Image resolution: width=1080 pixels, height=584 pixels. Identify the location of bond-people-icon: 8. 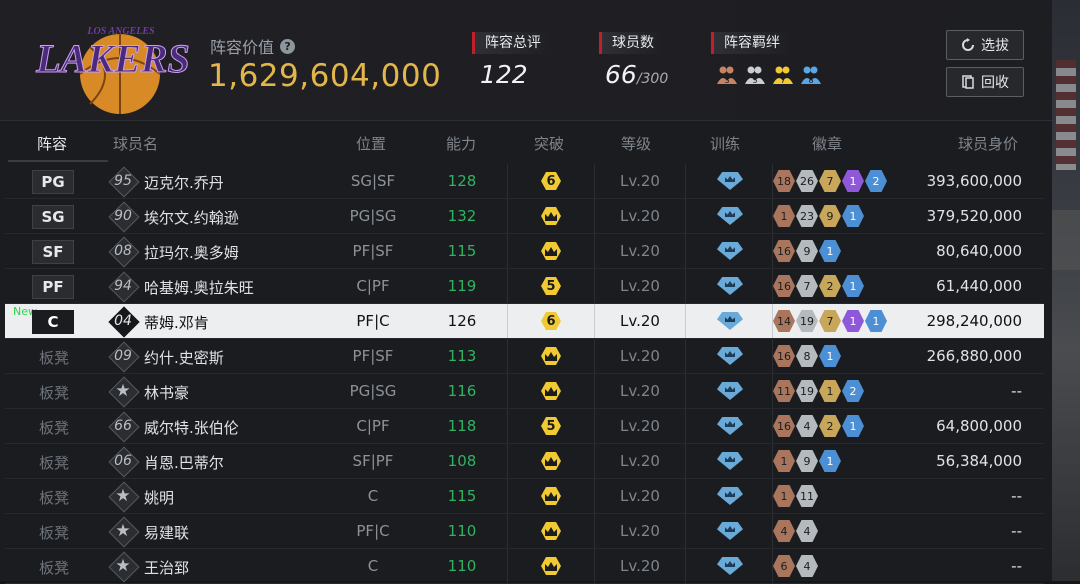
(811, 75).